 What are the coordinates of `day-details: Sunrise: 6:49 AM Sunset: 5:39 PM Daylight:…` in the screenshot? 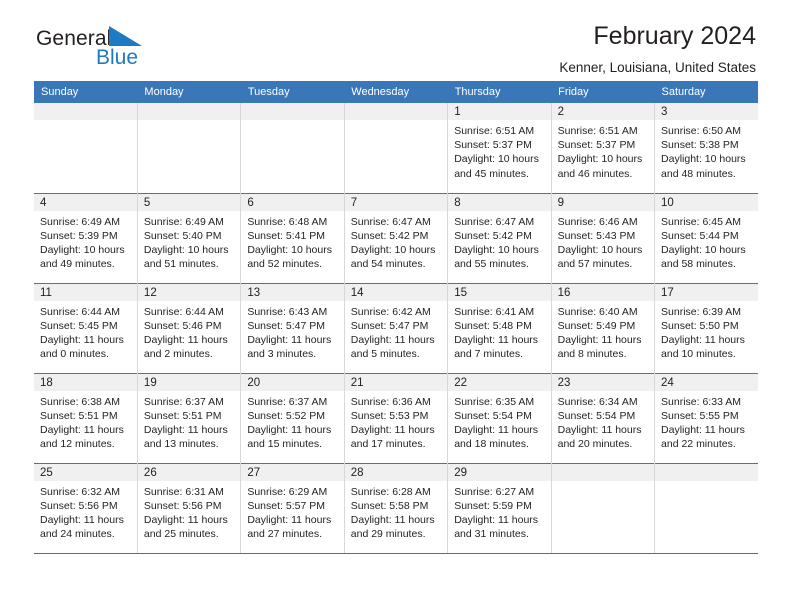 It's located at (85, 241).